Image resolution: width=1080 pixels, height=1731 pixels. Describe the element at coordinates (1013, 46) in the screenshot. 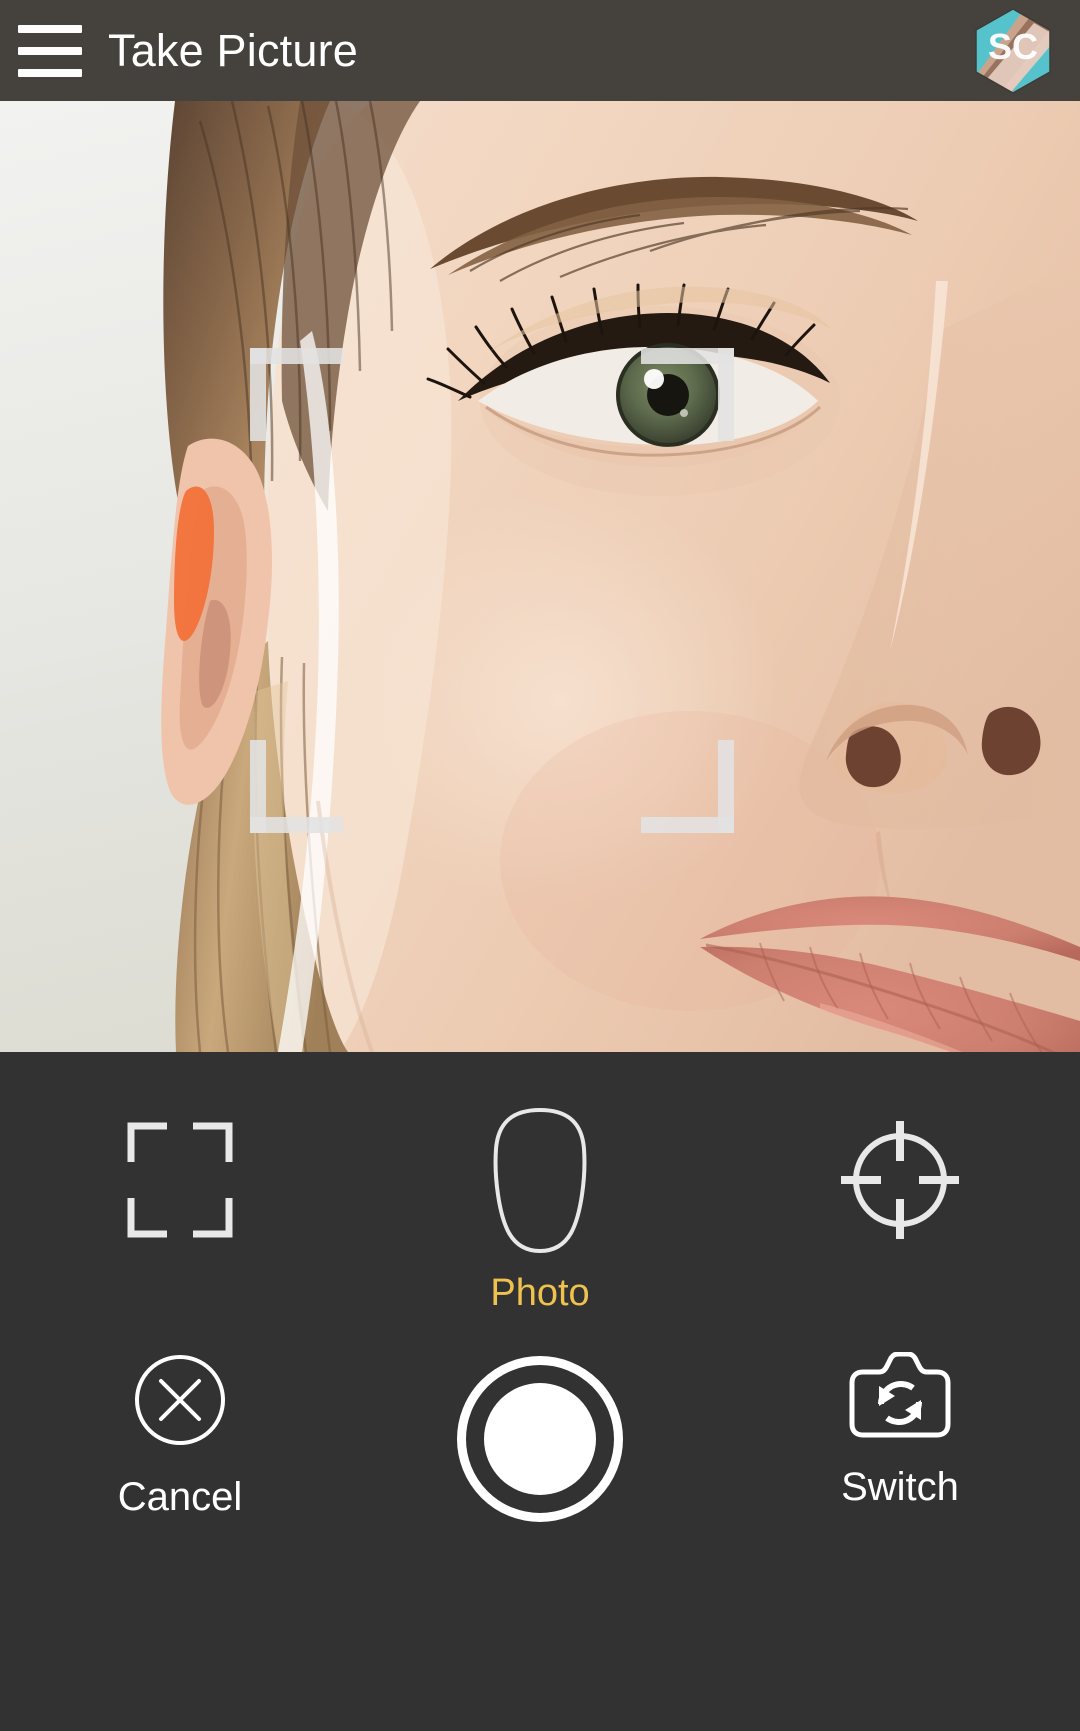

I see `svg-text: SC` at that location.